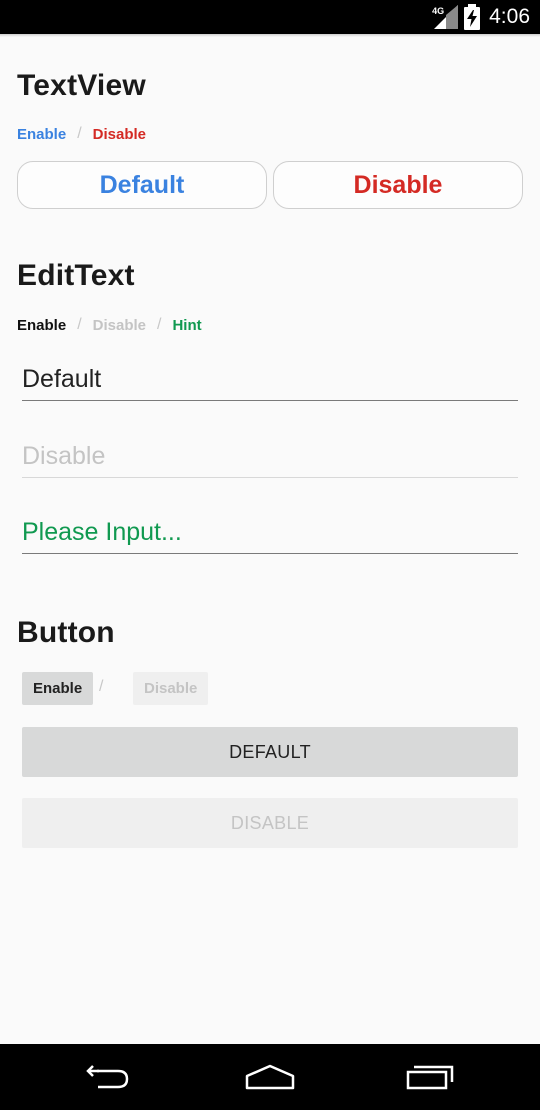  Describe the element at coordinates (58, 688) in the screenshot. I see `small-enable-button: Enable` at that location.